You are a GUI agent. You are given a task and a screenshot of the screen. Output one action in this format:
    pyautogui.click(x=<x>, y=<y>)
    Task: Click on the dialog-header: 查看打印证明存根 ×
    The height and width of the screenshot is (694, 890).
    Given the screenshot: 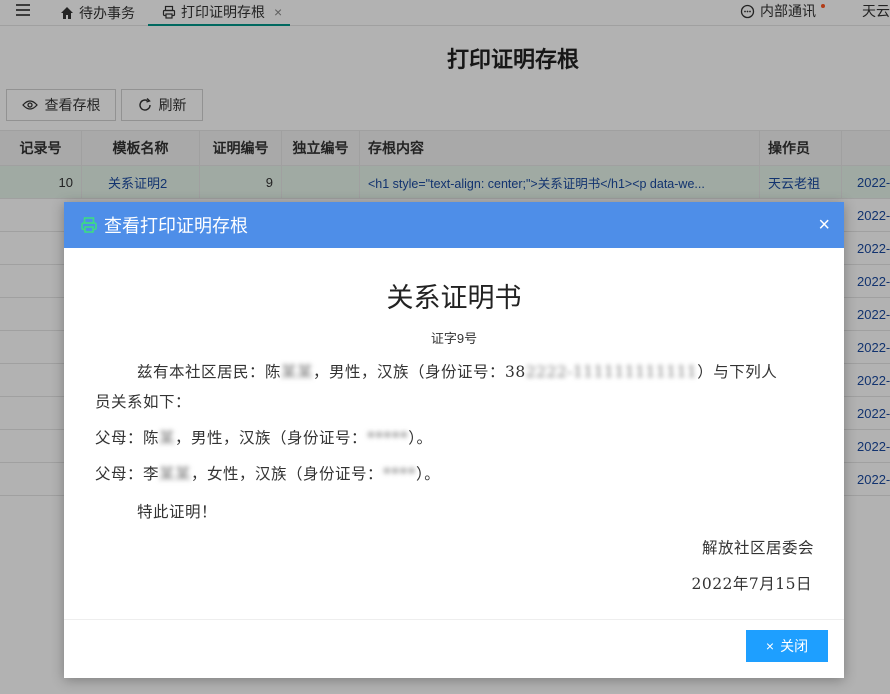 What is the action you would take?
    pyautogui.click(x=454, y=225)
    